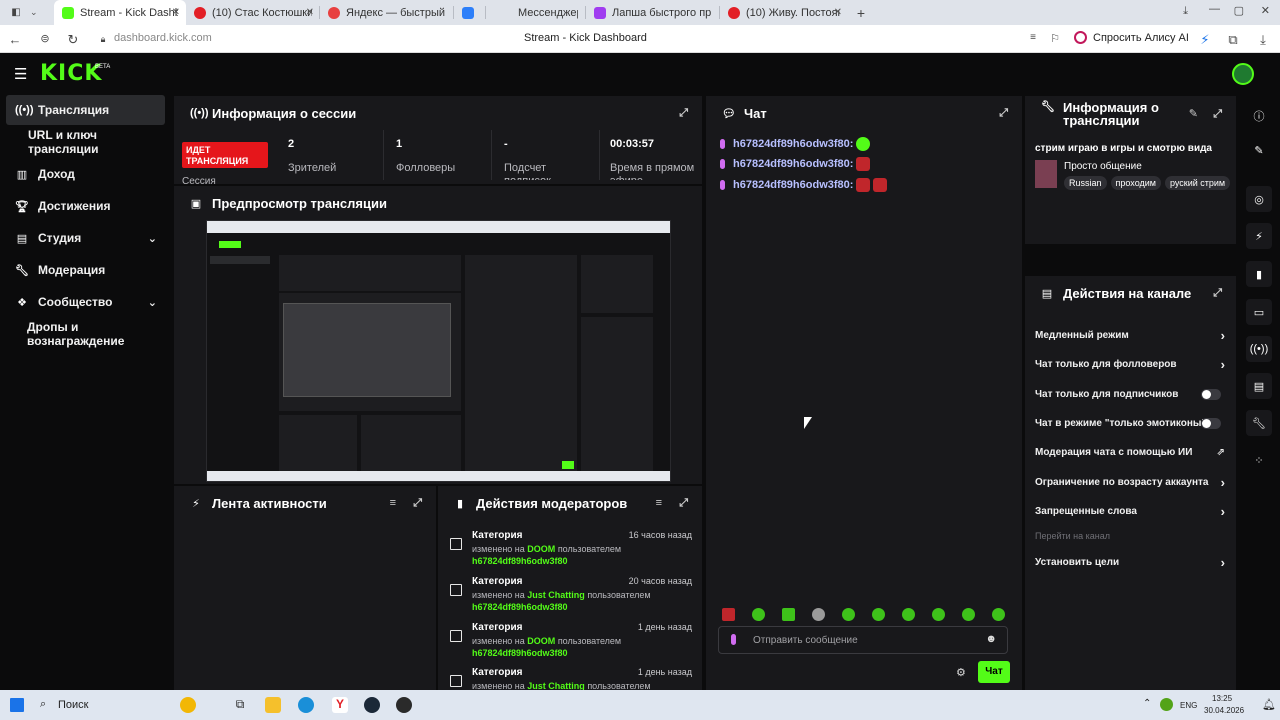 Image resolution: width=1280 pixels, height=720 pixels. Describe the element at coordinates (1239, 10) in the screenshot. I see `maximize-icon: ▢` at that location.